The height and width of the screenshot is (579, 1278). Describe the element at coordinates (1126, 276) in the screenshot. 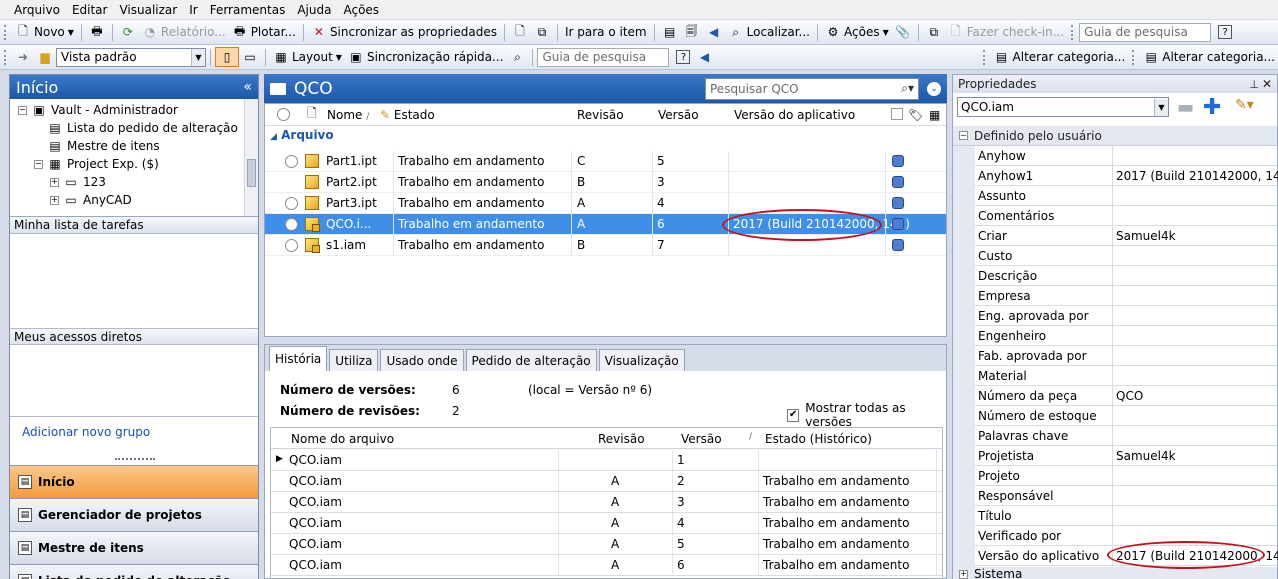

I see `property-row: Descrição` at that location.